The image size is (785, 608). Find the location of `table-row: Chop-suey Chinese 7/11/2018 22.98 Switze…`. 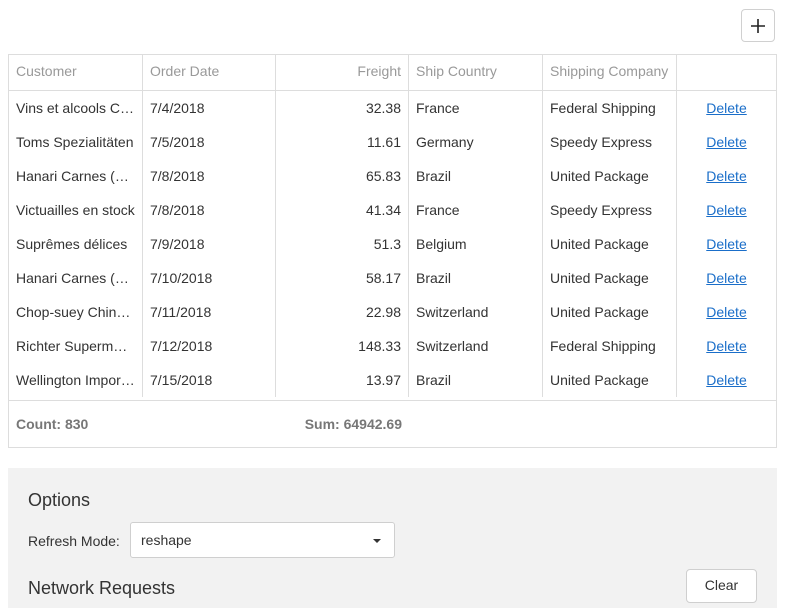

table-row: Chop-suey Chinese 7/11/2018 22.98 Switze… is located at coordinates (392, 312).